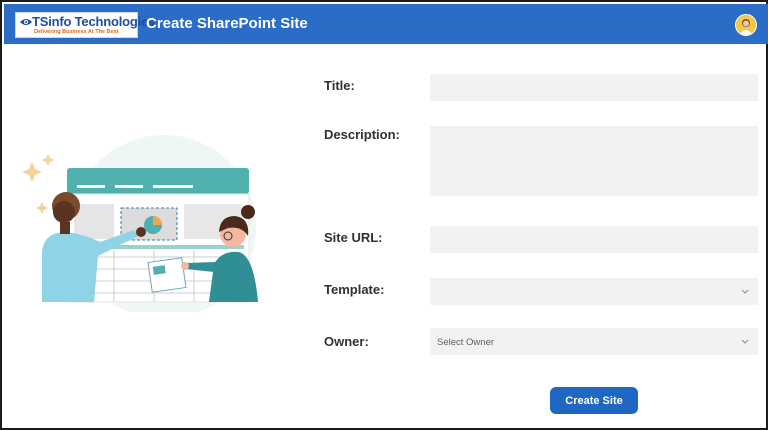  Describe the element at coordinates (466, 342) in the screenshot. I see `owner-placeholder: Select Owner` at that location.